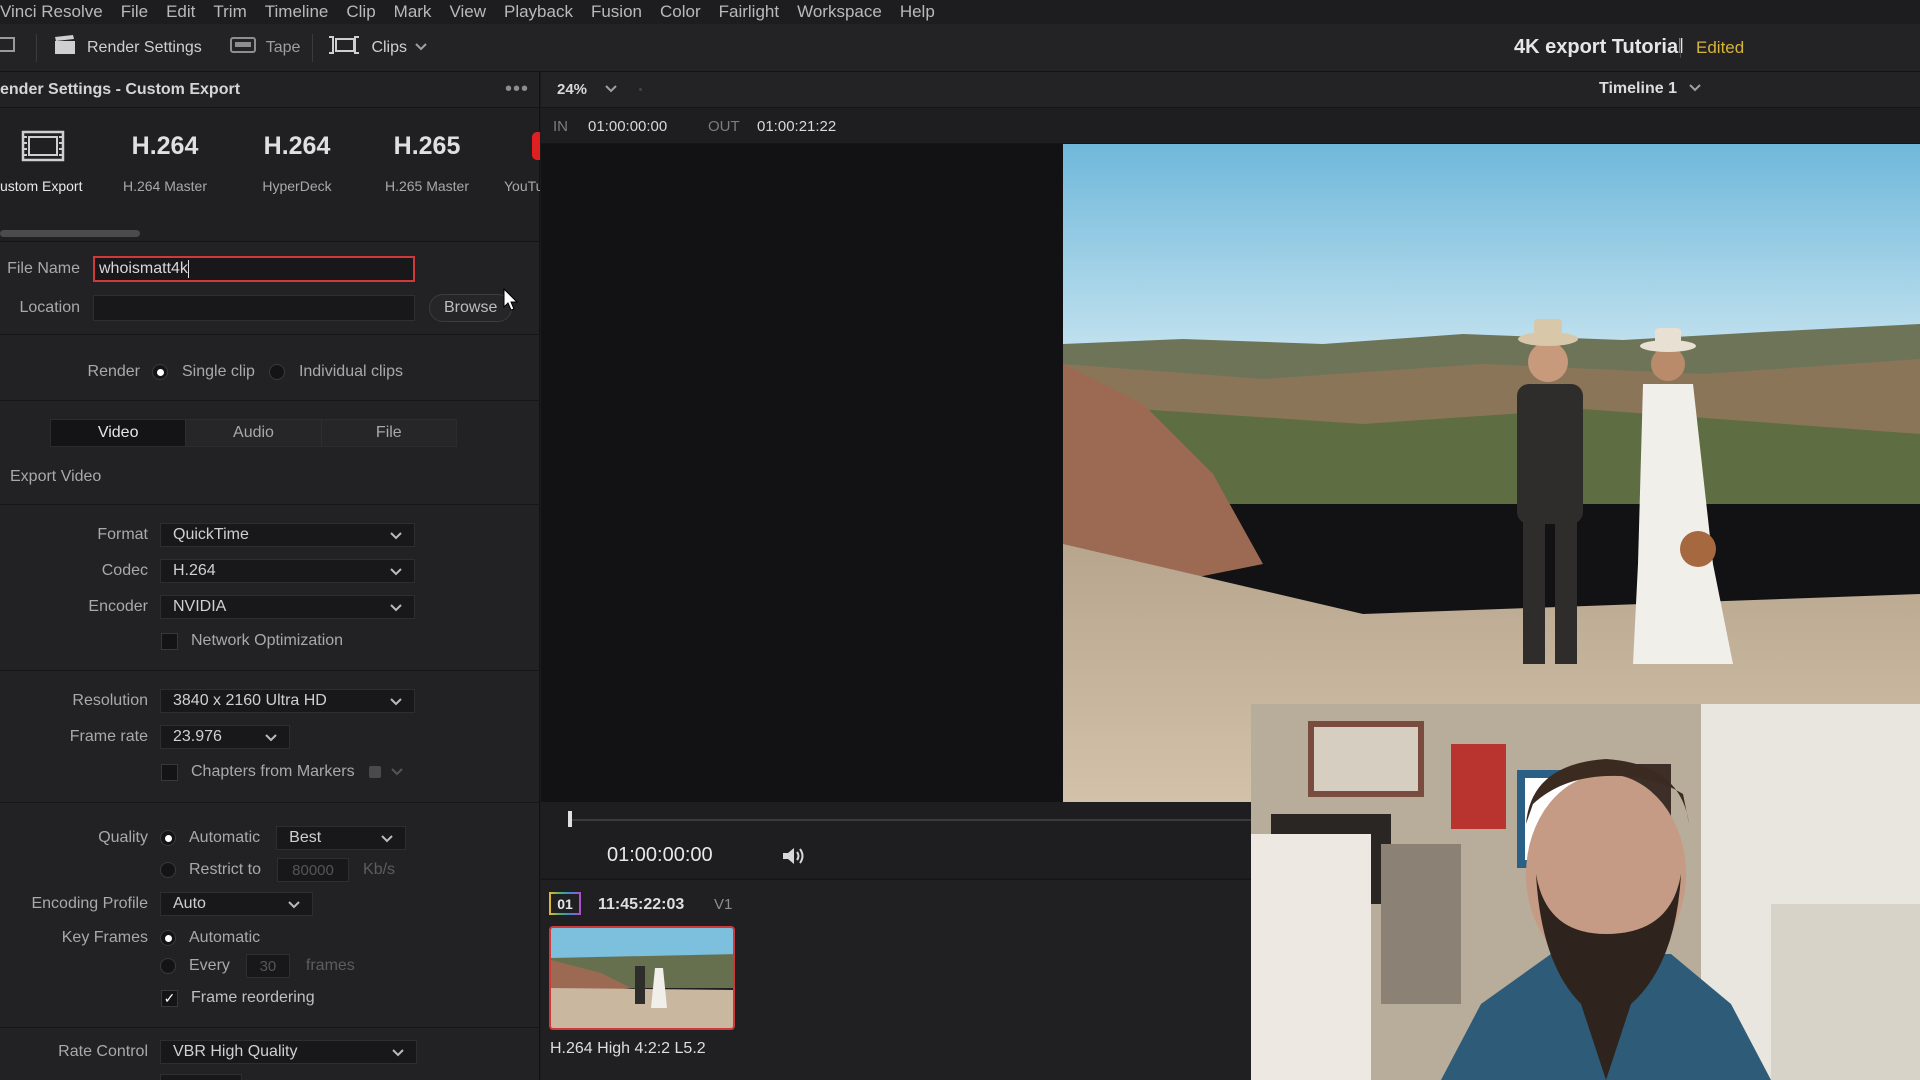  What do you see at coordinates (283, 47) in the screenshot?
I see `tape-label: Tape` at bounding box center [283, 47].